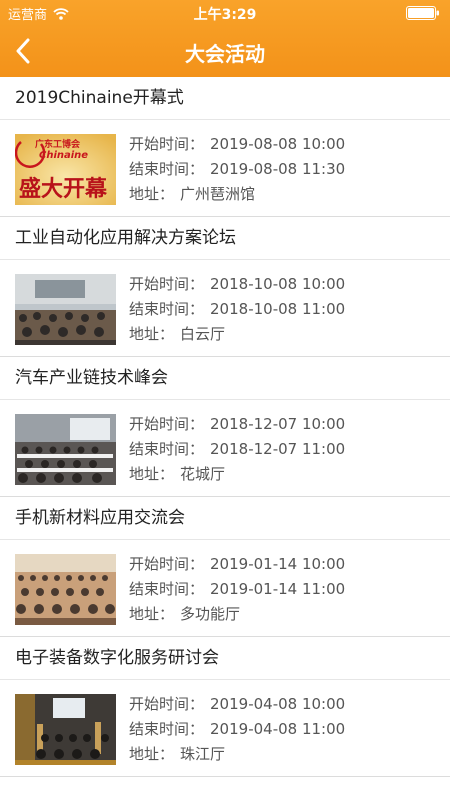  Describe the element at coordinates (225, 238) in the screenshot. I see `event-title: 工业自动化应用解决方案论坛` at that location.